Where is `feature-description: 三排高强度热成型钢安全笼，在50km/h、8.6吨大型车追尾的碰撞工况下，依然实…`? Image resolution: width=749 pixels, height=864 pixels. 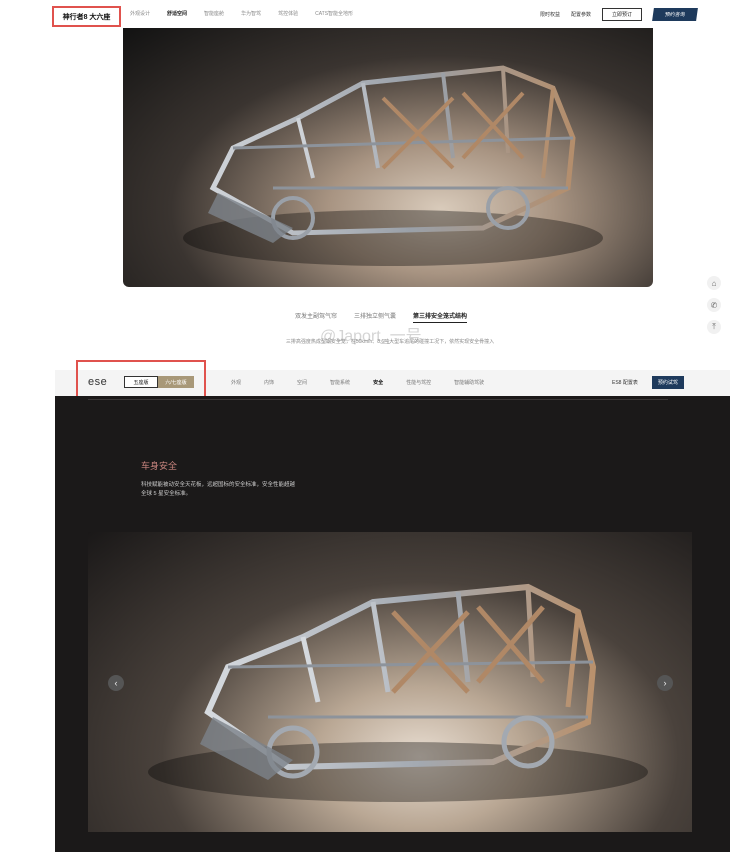
feature-description: 三排高强度热成型钢安全笼，在50km/h、8.6吨大型车追尾的碰撞工况下，依然实… is located at coordinates (390, 342).